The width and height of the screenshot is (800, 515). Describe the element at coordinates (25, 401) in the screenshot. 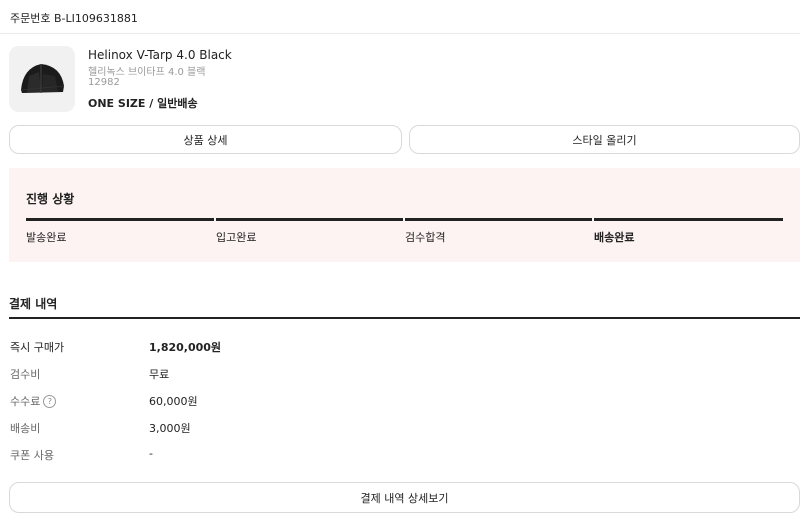

I see `commission-label: 수수료` at that location.